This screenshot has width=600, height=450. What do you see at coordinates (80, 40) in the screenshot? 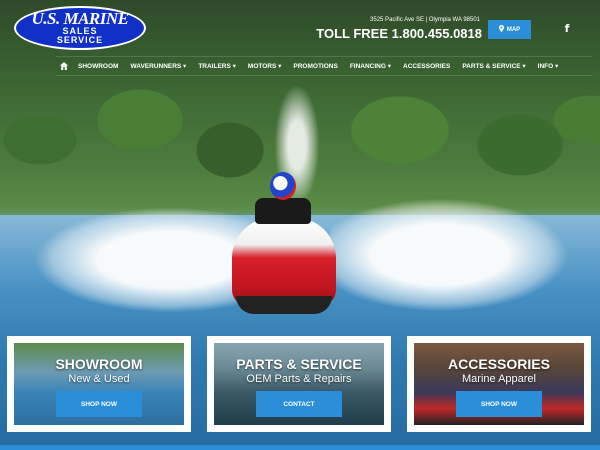
I see `logo-line-3: SERVICE` at bounding box center [80, 40].